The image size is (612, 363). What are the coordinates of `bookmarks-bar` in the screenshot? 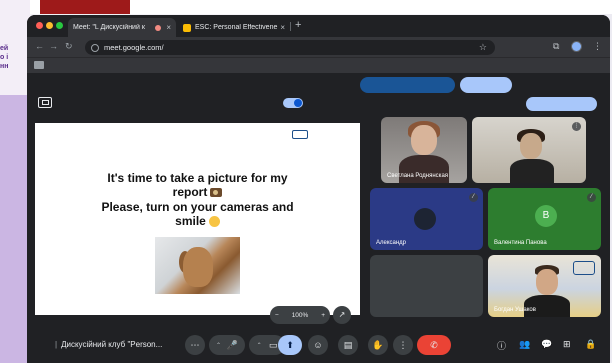 It's located at (318, 65).